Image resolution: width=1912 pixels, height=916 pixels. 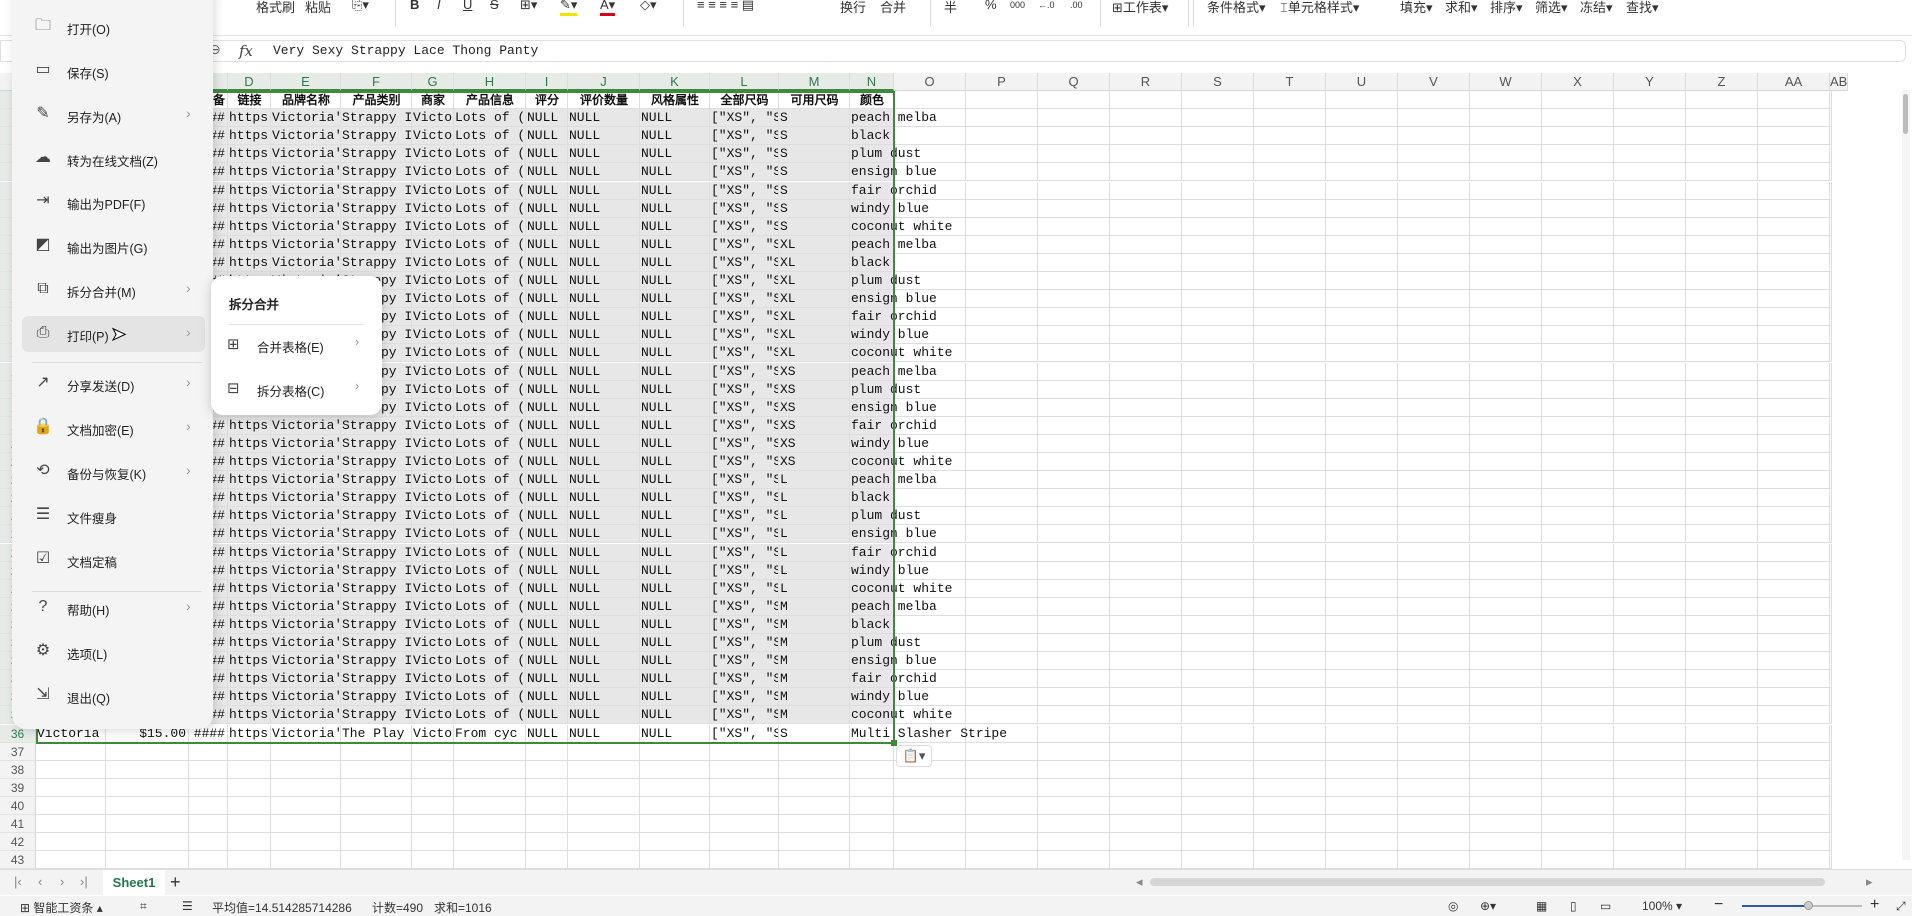 I want to click on cell: ["XS", "S, so click(x=744, y=552).